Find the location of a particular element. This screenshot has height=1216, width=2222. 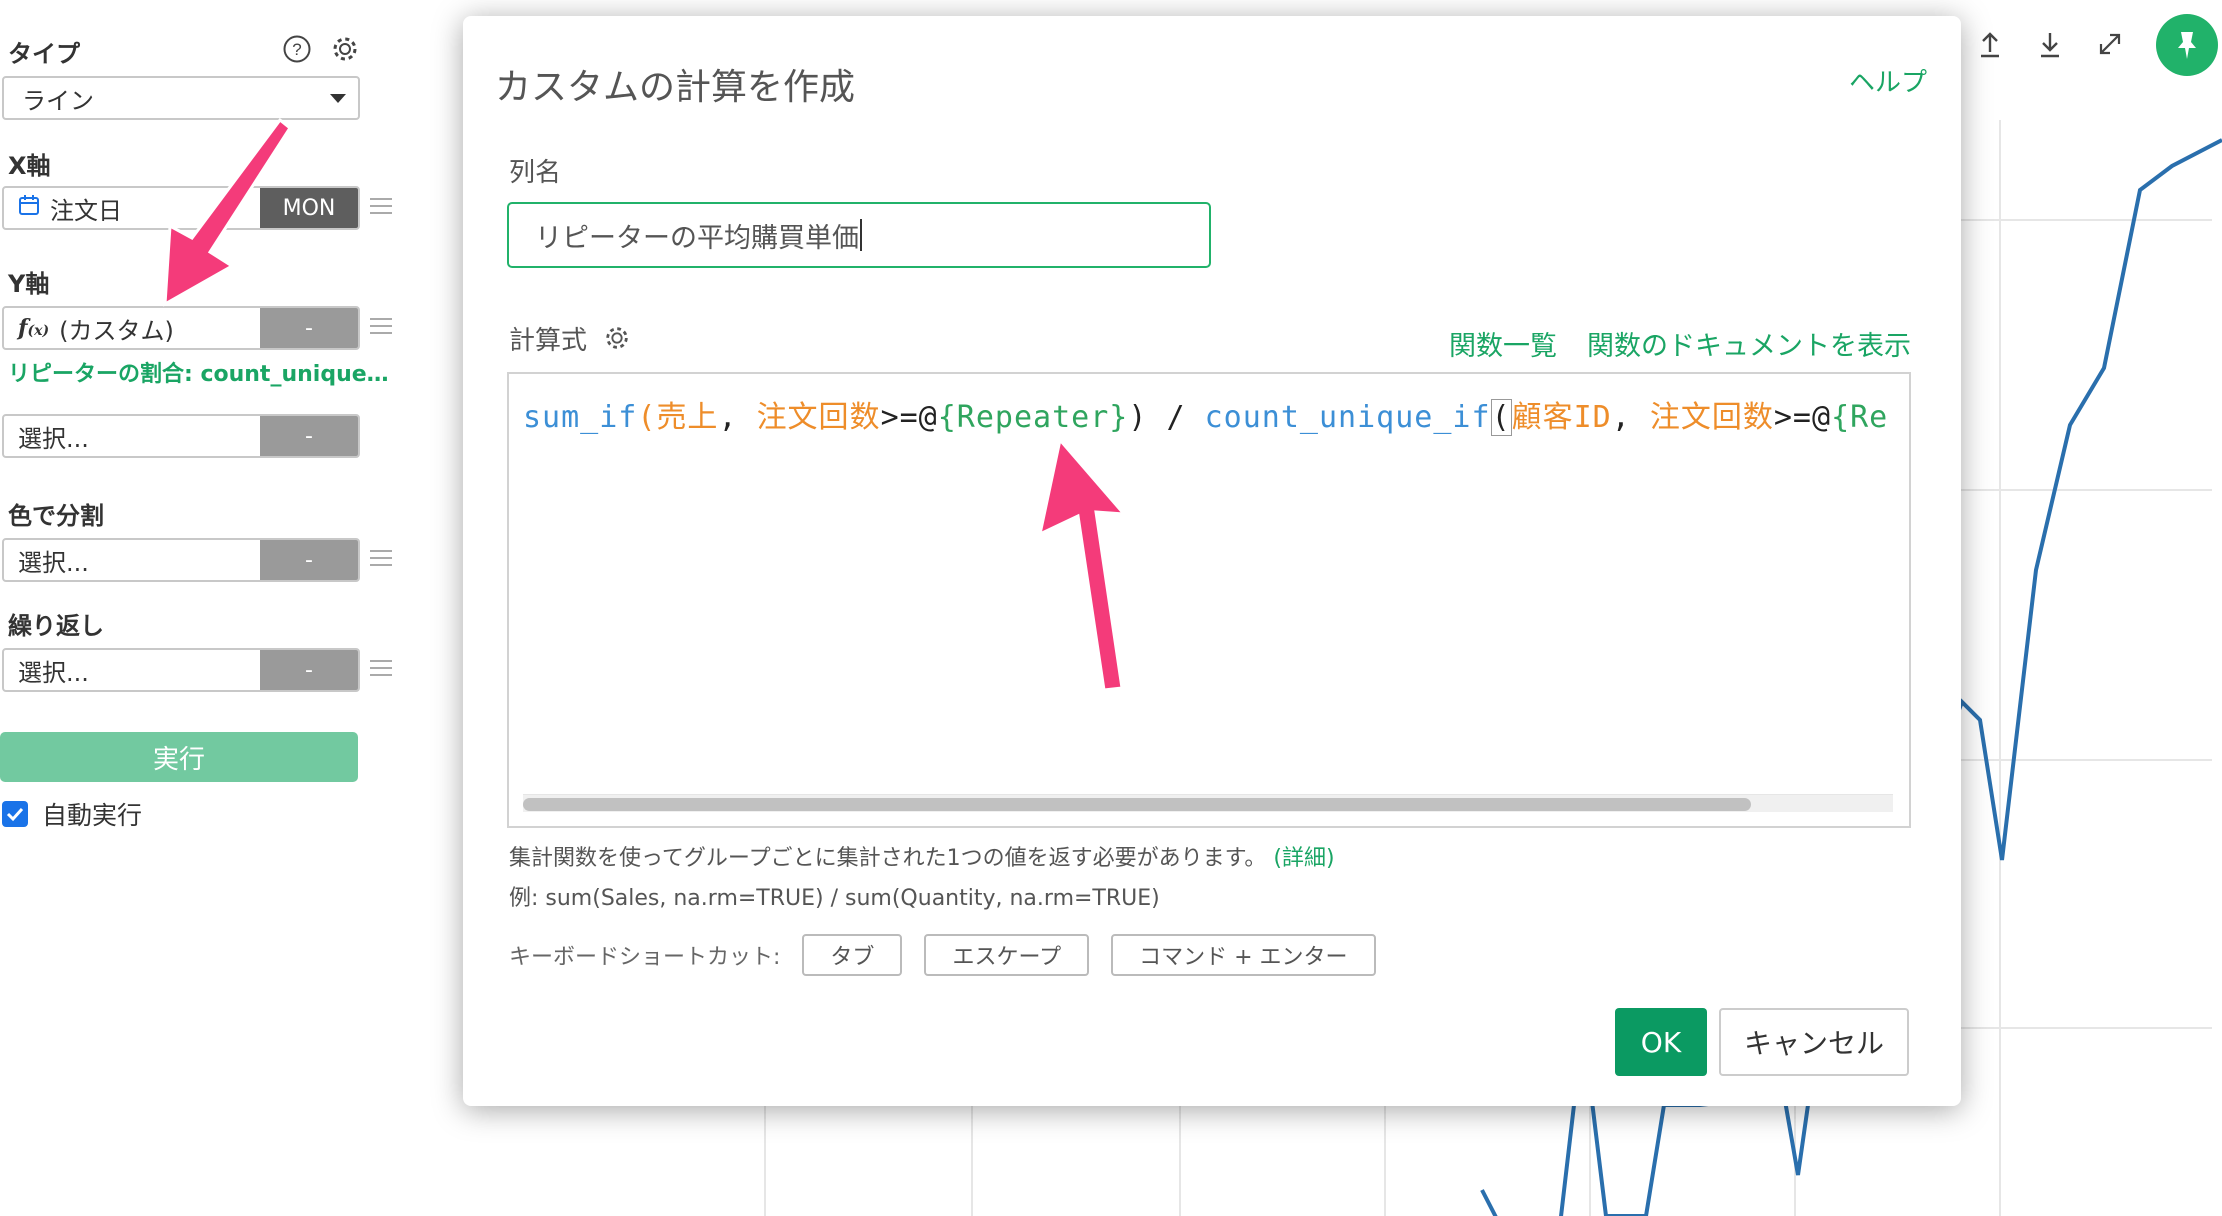

formula-token: count_unique_if is located at coordinates (1347, 417).